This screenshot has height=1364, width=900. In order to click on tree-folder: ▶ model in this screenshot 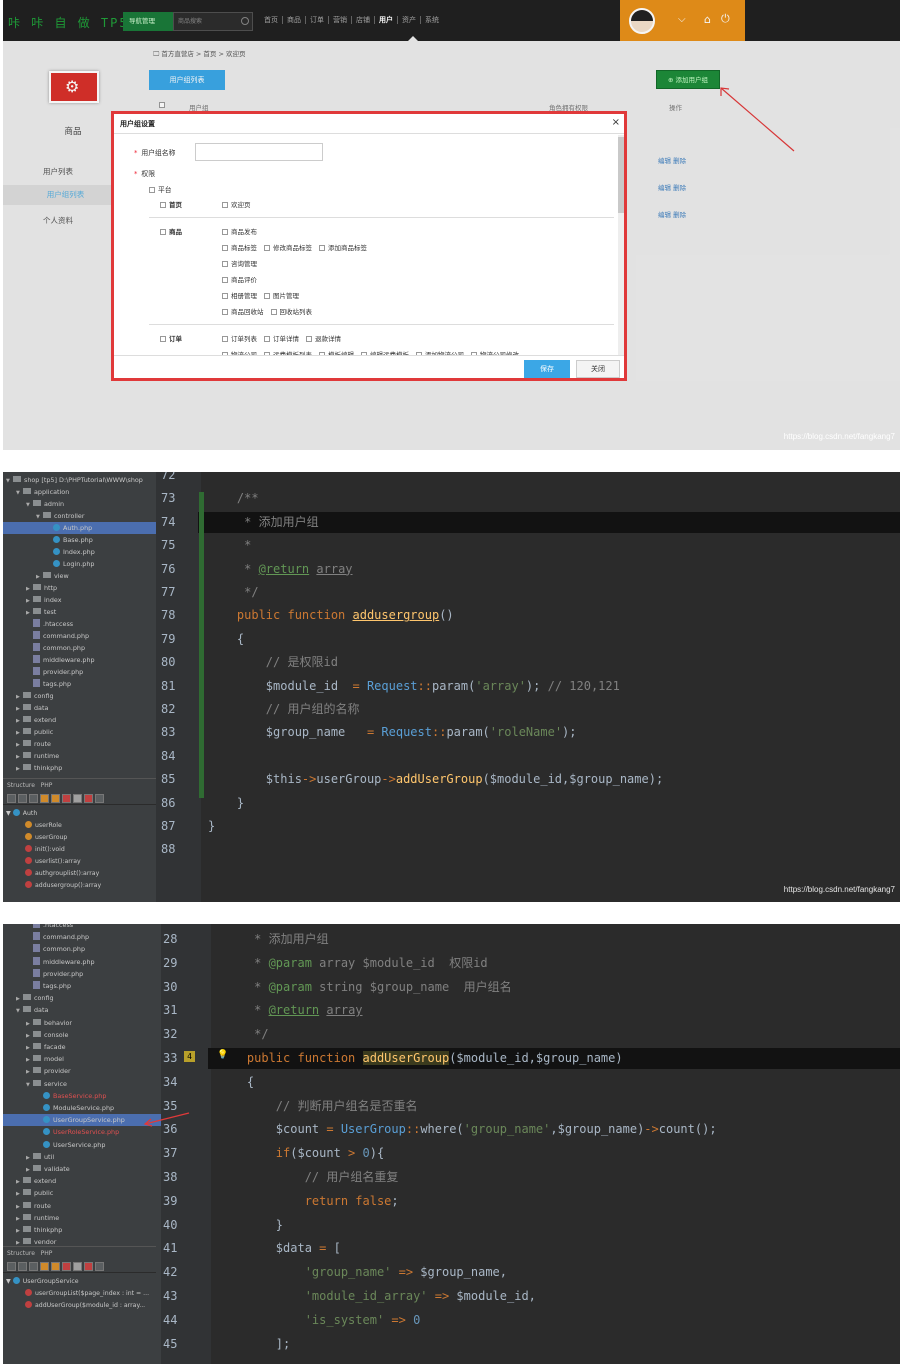, I will do `click(33, 1059)`.